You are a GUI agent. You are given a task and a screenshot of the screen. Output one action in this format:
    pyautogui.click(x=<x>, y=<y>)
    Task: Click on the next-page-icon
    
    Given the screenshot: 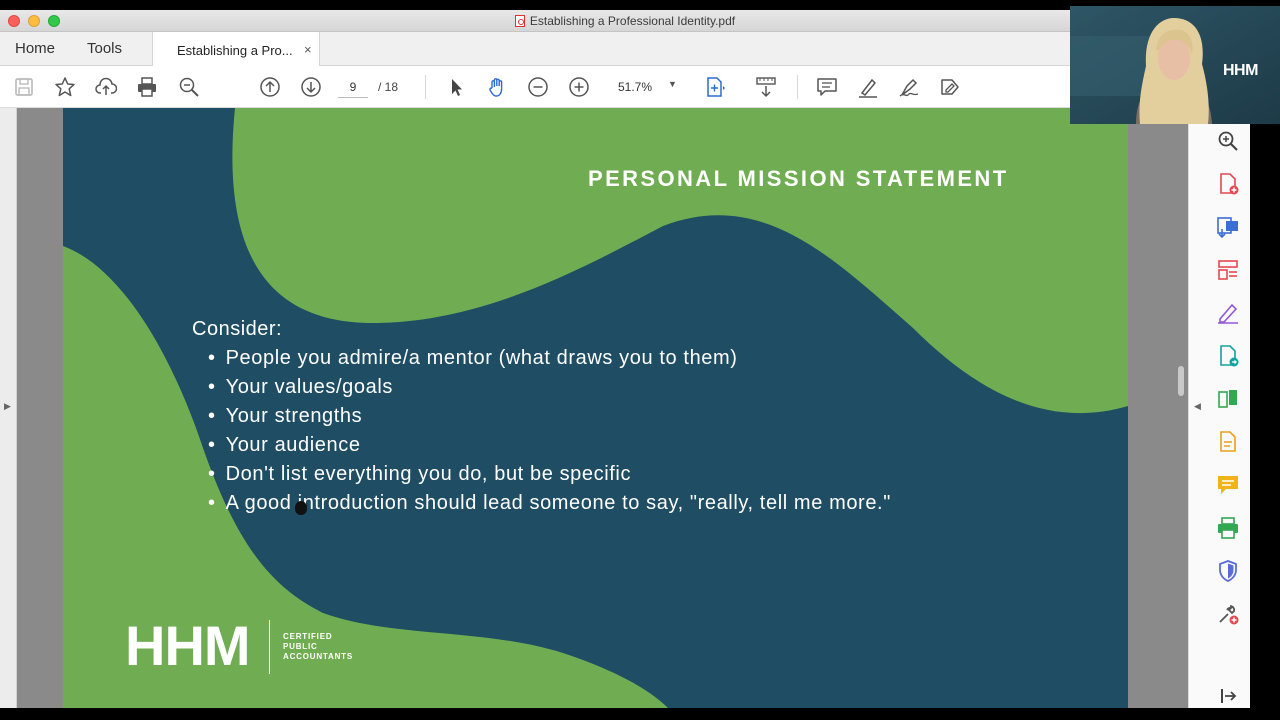 What is the action you would take?
    pyautogui.click(x=311, y=87)
    